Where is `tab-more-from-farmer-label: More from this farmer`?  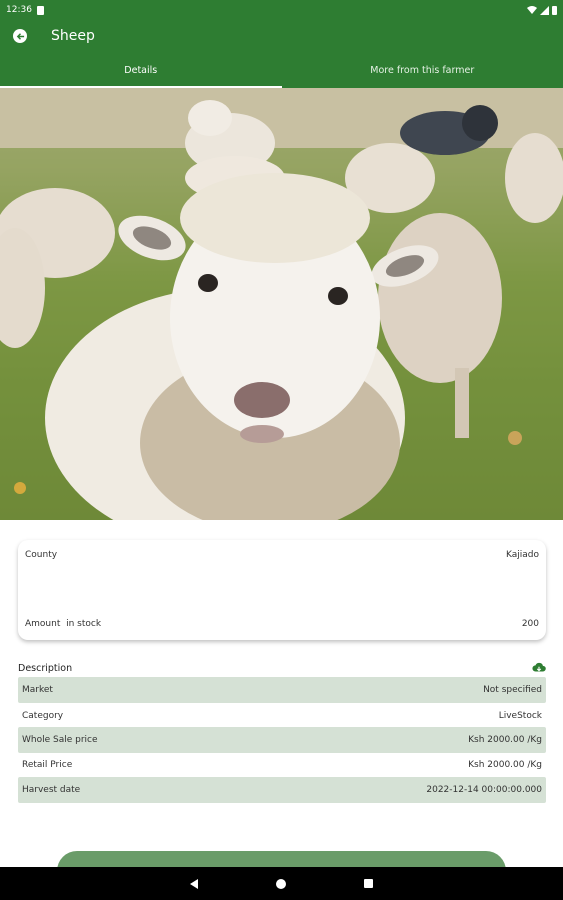
tab-more-from-farmer-label: More from this farmer is located at coordinates (422, 70).